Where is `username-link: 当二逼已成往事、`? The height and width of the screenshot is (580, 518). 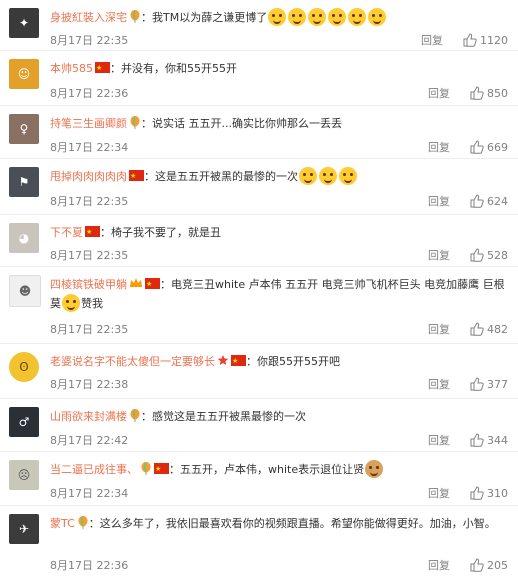
username-link: 当二逼已成往事、 is located at coordinates (94, 469).